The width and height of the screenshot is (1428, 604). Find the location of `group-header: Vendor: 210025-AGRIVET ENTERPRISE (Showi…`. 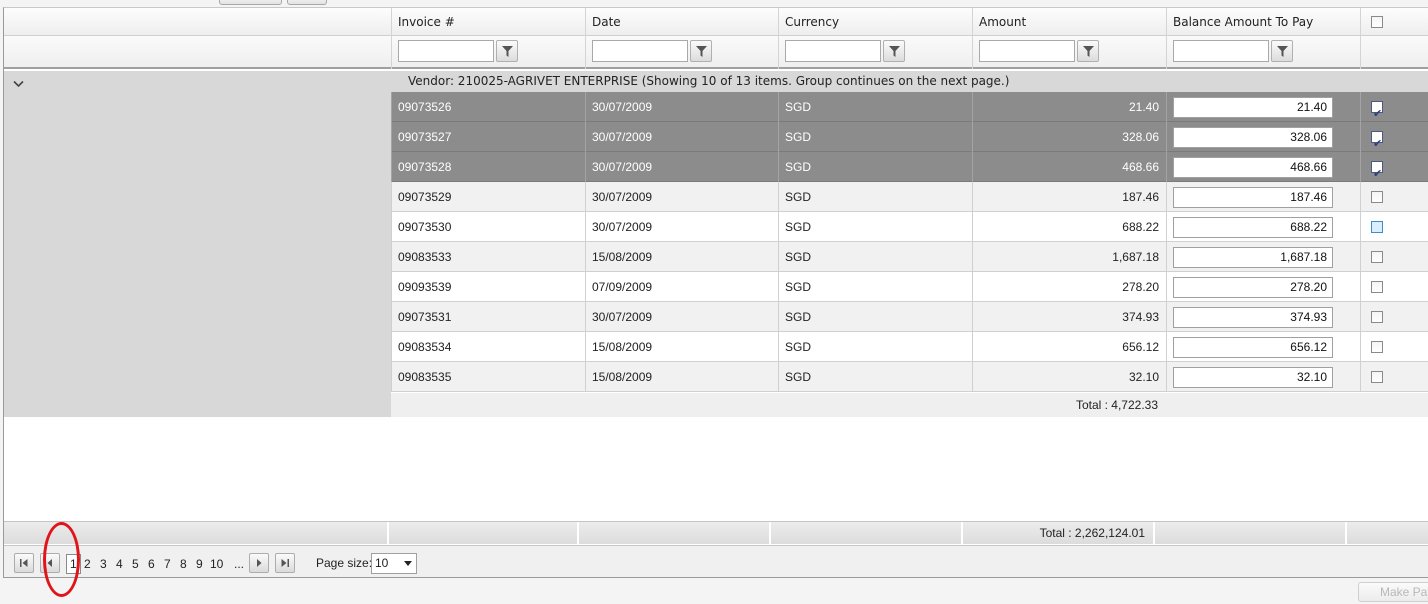

group-header: Vendor: 210025-AGRIVET ENTERPRISE (Showi… is located at coordinates (909, 81).